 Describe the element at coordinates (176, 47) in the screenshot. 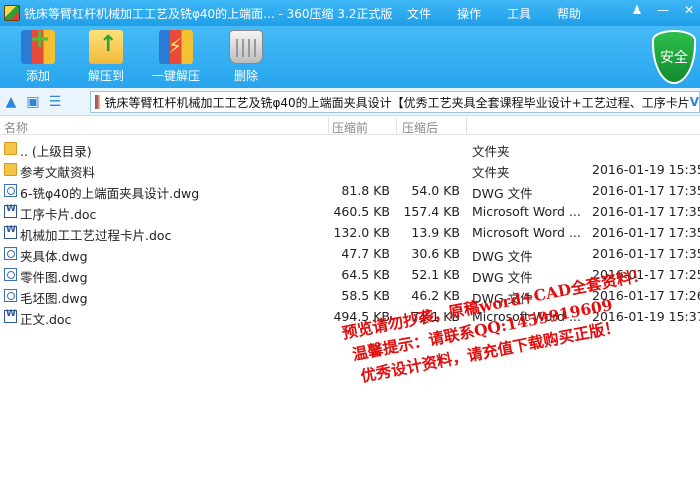

I see `one-click-extract-icon` at that location.